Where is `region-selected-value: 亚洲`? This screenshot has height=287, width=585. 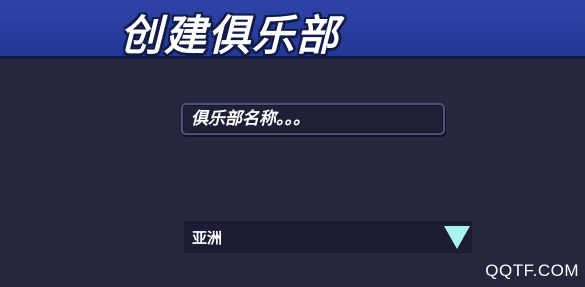 region-selected-value: 亚洲 is located at coordinates (207, 237).